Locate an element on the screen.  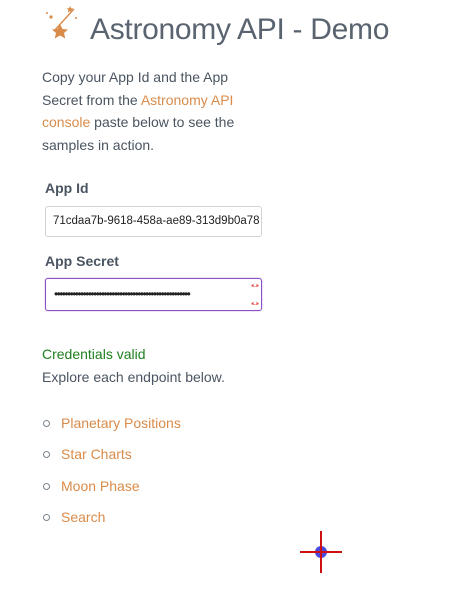
page-header: Astronomy API - Demo is located at coordinates (249, 29).